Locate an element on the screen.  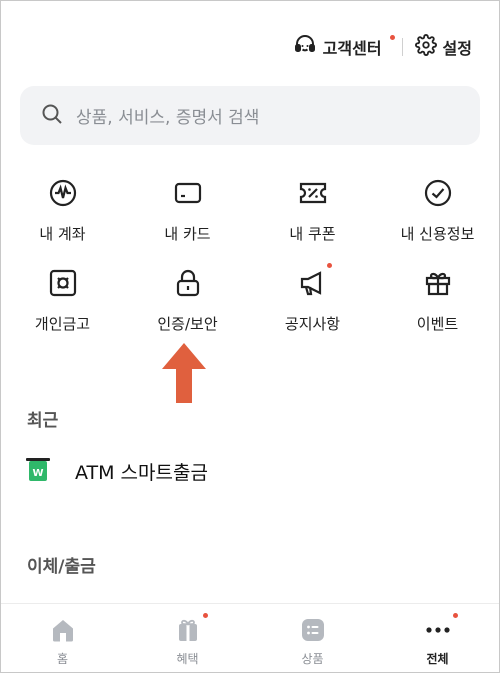
card-icon is located at coordinates (188, 193).